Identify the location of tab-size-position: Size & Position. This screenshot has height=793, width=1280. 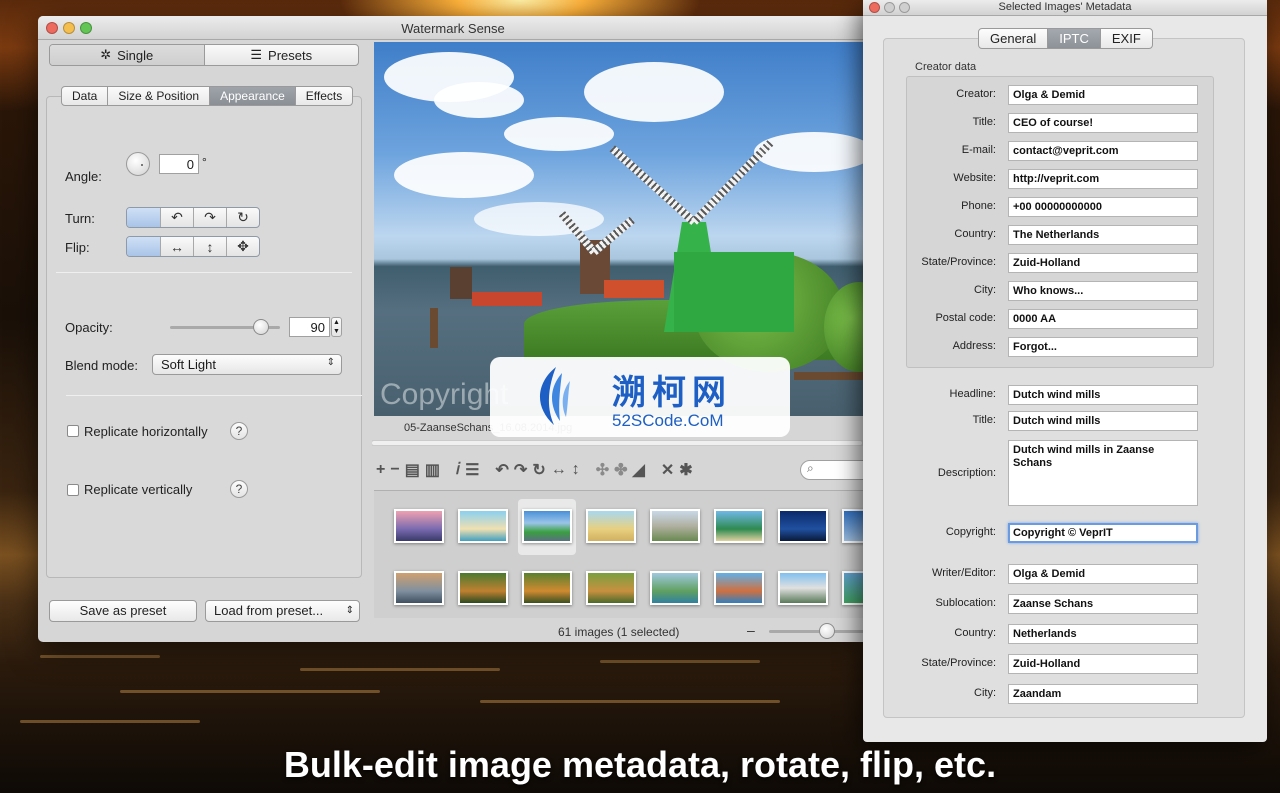
(158, 96).